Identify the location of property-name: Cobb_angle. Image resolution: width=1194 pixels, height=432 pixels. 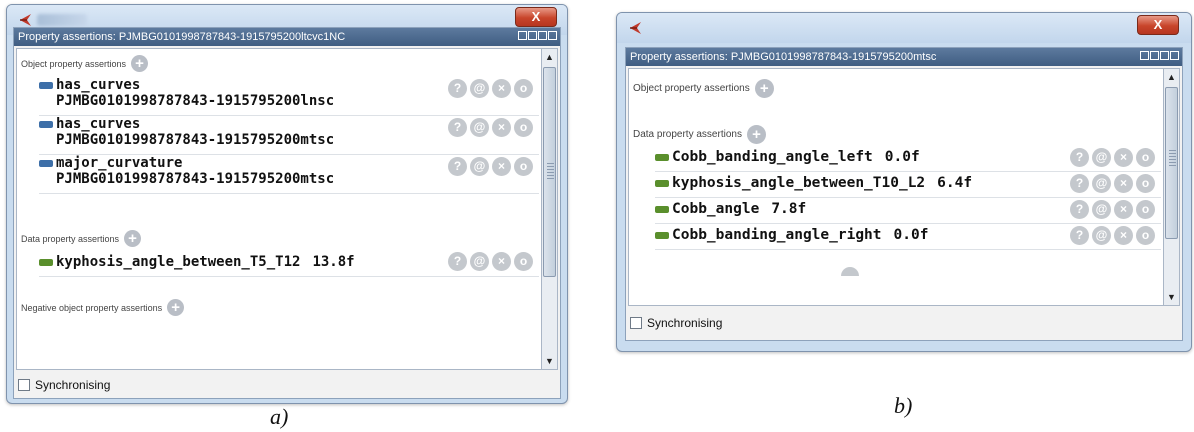
(716, 209).